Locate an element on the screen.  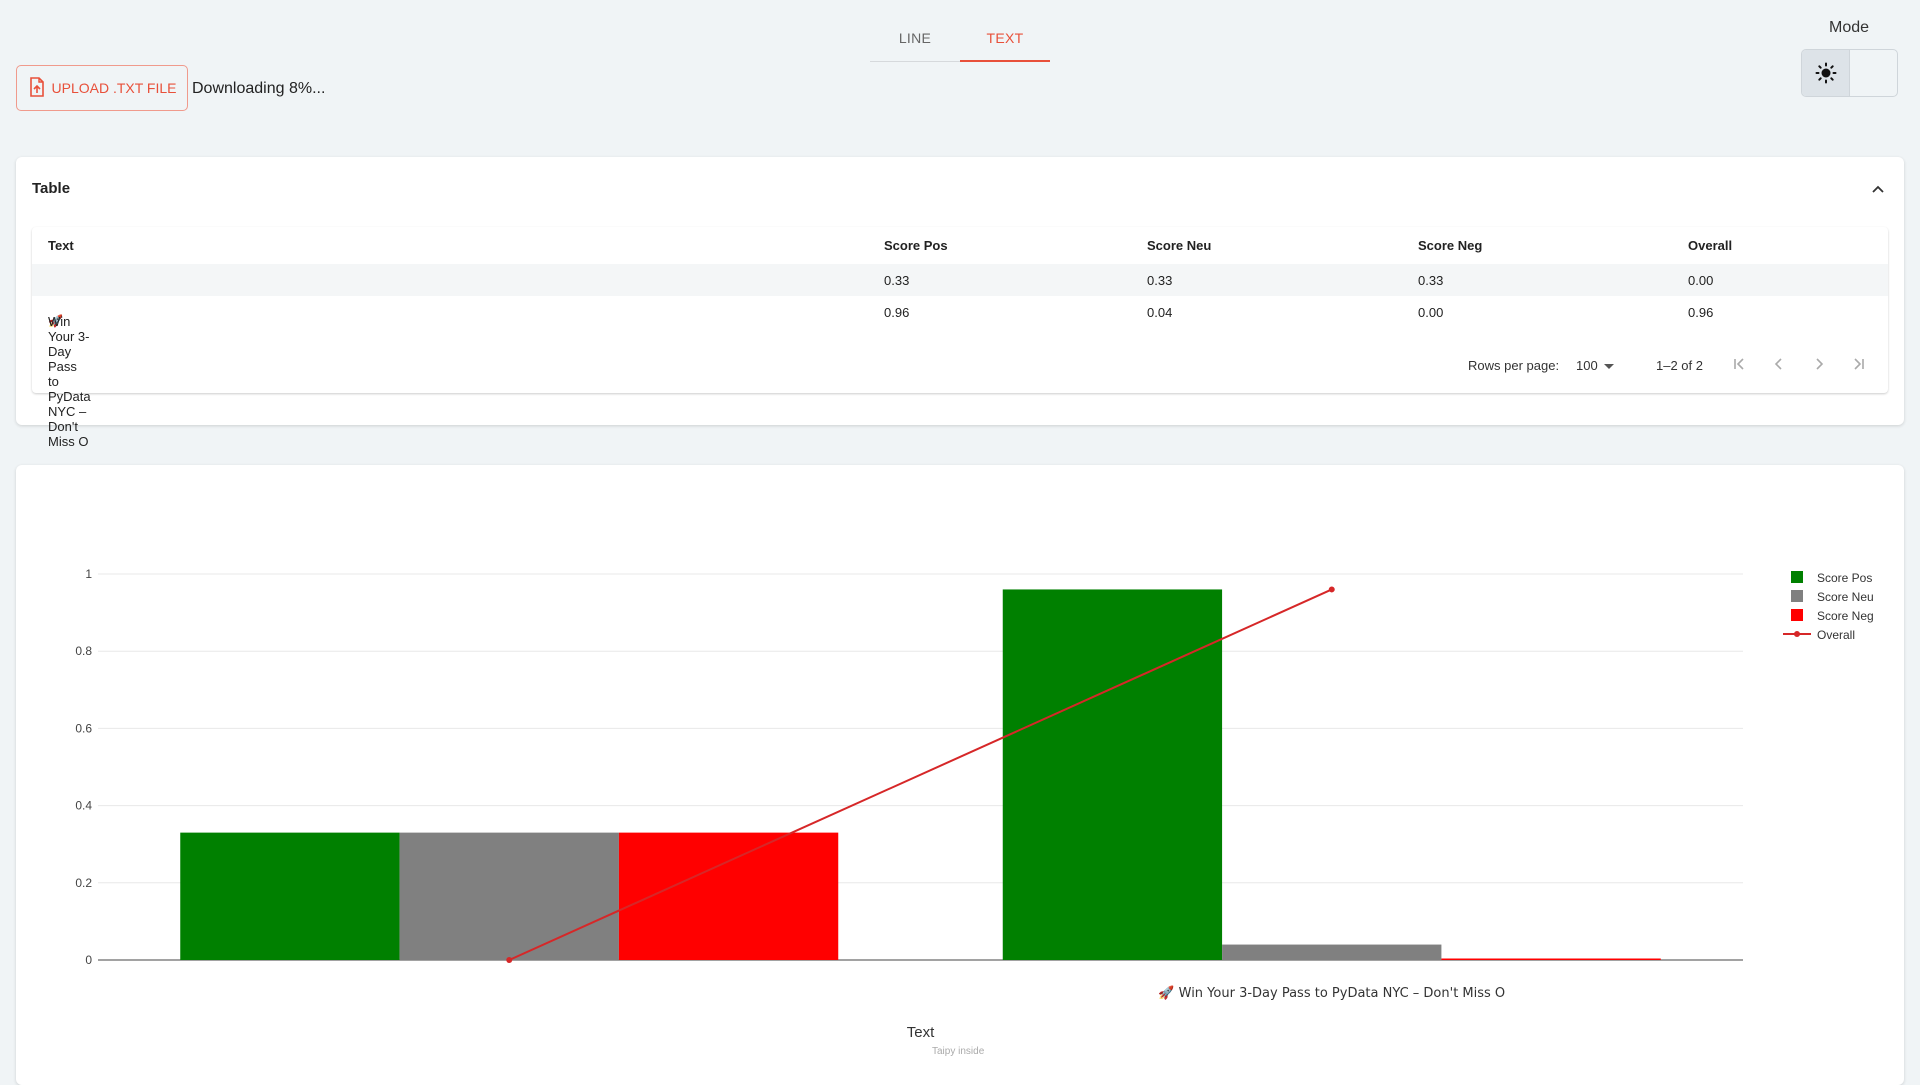
previous-page-icon is located at coordinates (1779, 364).